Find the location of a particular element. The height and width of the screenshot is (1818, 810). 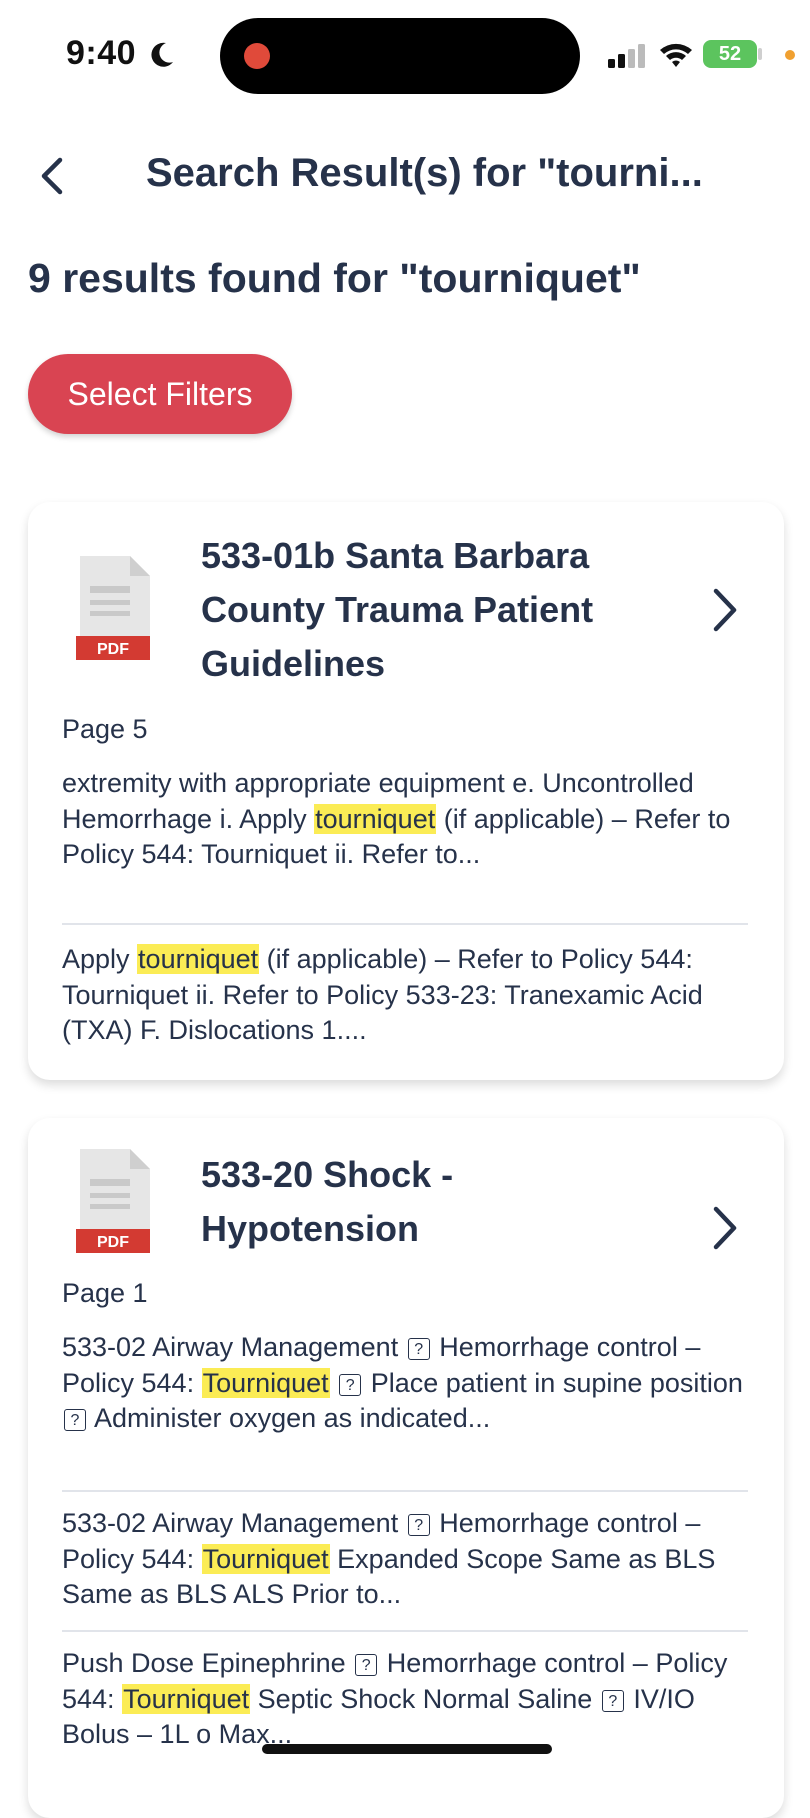

page-number: Page 1 is located at coordinates (105, 1293).